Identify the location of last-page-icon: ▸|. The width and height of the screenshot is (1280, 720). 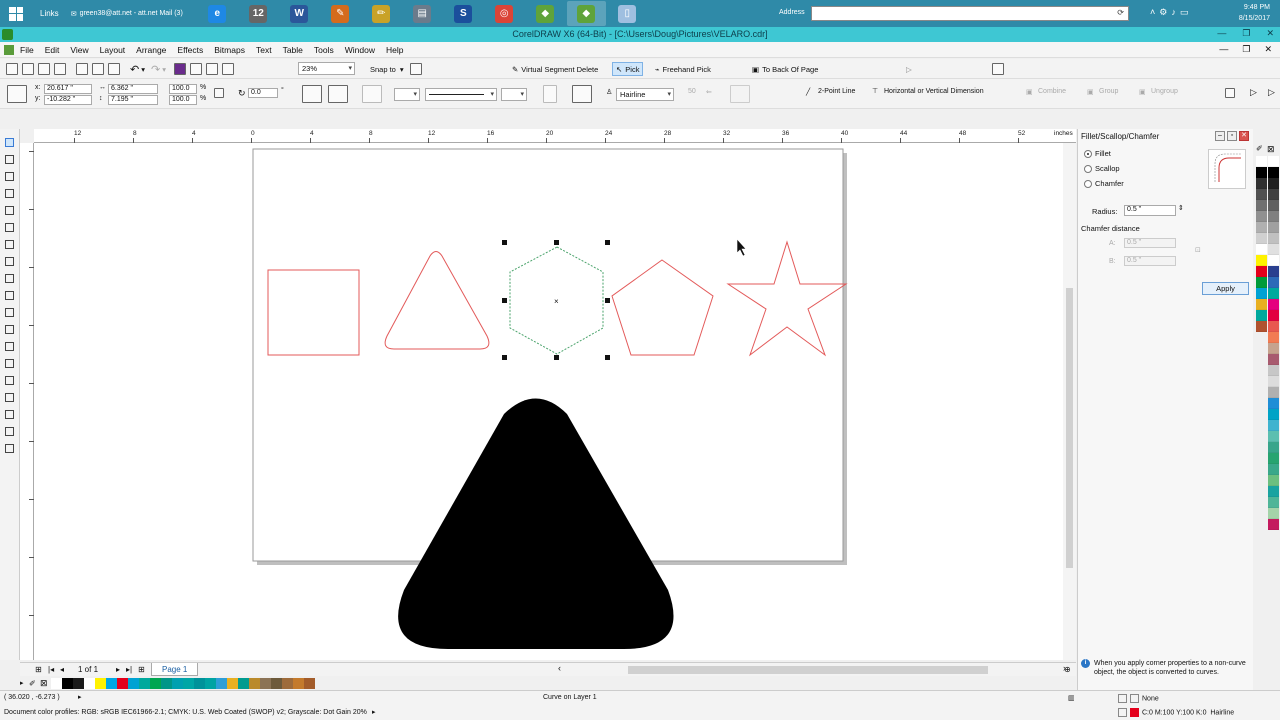
(129, 669).